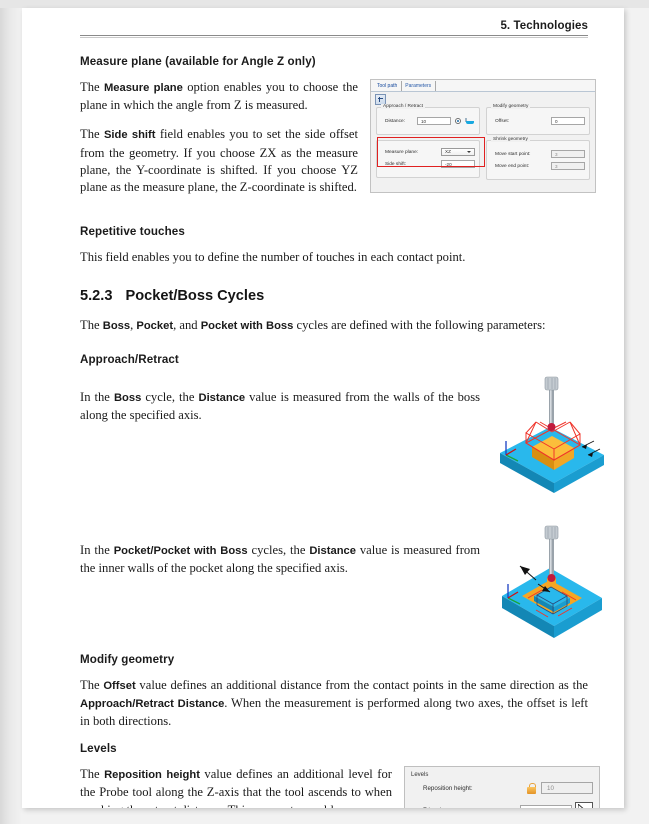  What do you see at coordinates (195, 296) in the screenshot?
I see `section-title: Pocket/Boss Cycles` at bounding box center [195, 296].